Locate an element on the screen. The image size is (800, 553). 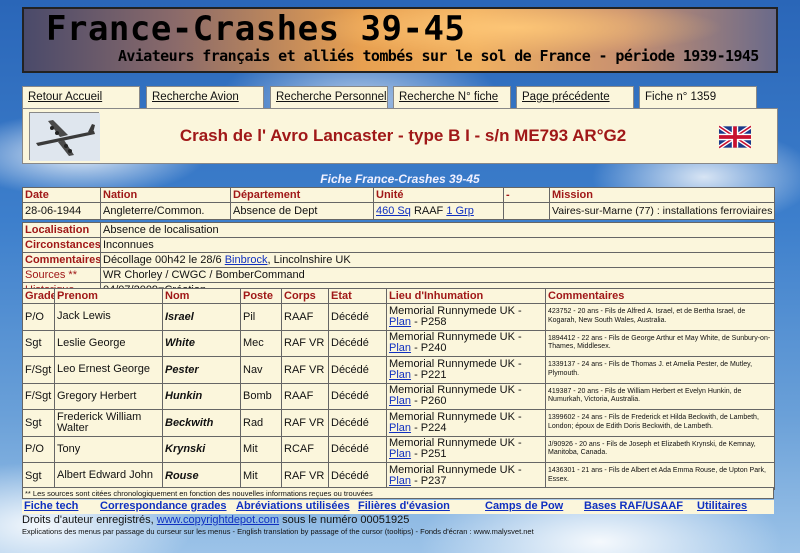
info-unite: 460 Sq RAAF 1 Grp is located at coordinates (438, 211).